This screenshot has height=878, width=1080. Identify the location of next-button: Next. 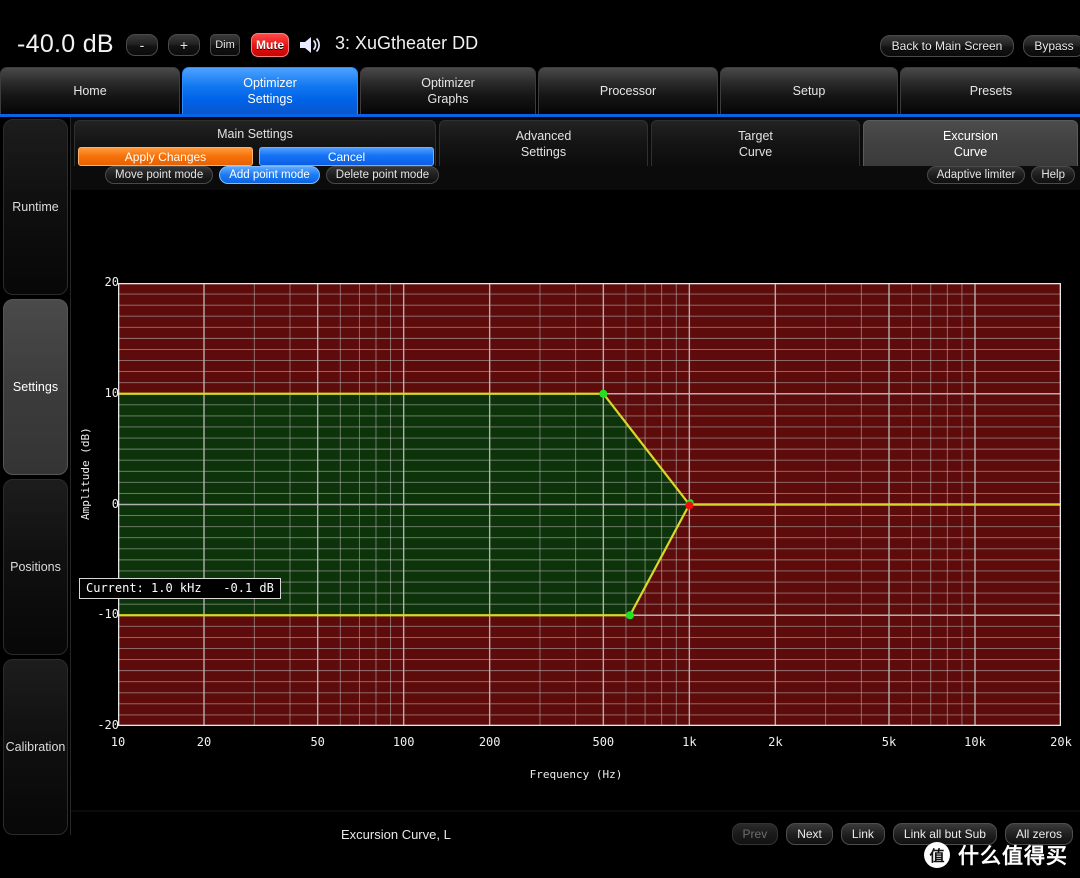
(809, 834).